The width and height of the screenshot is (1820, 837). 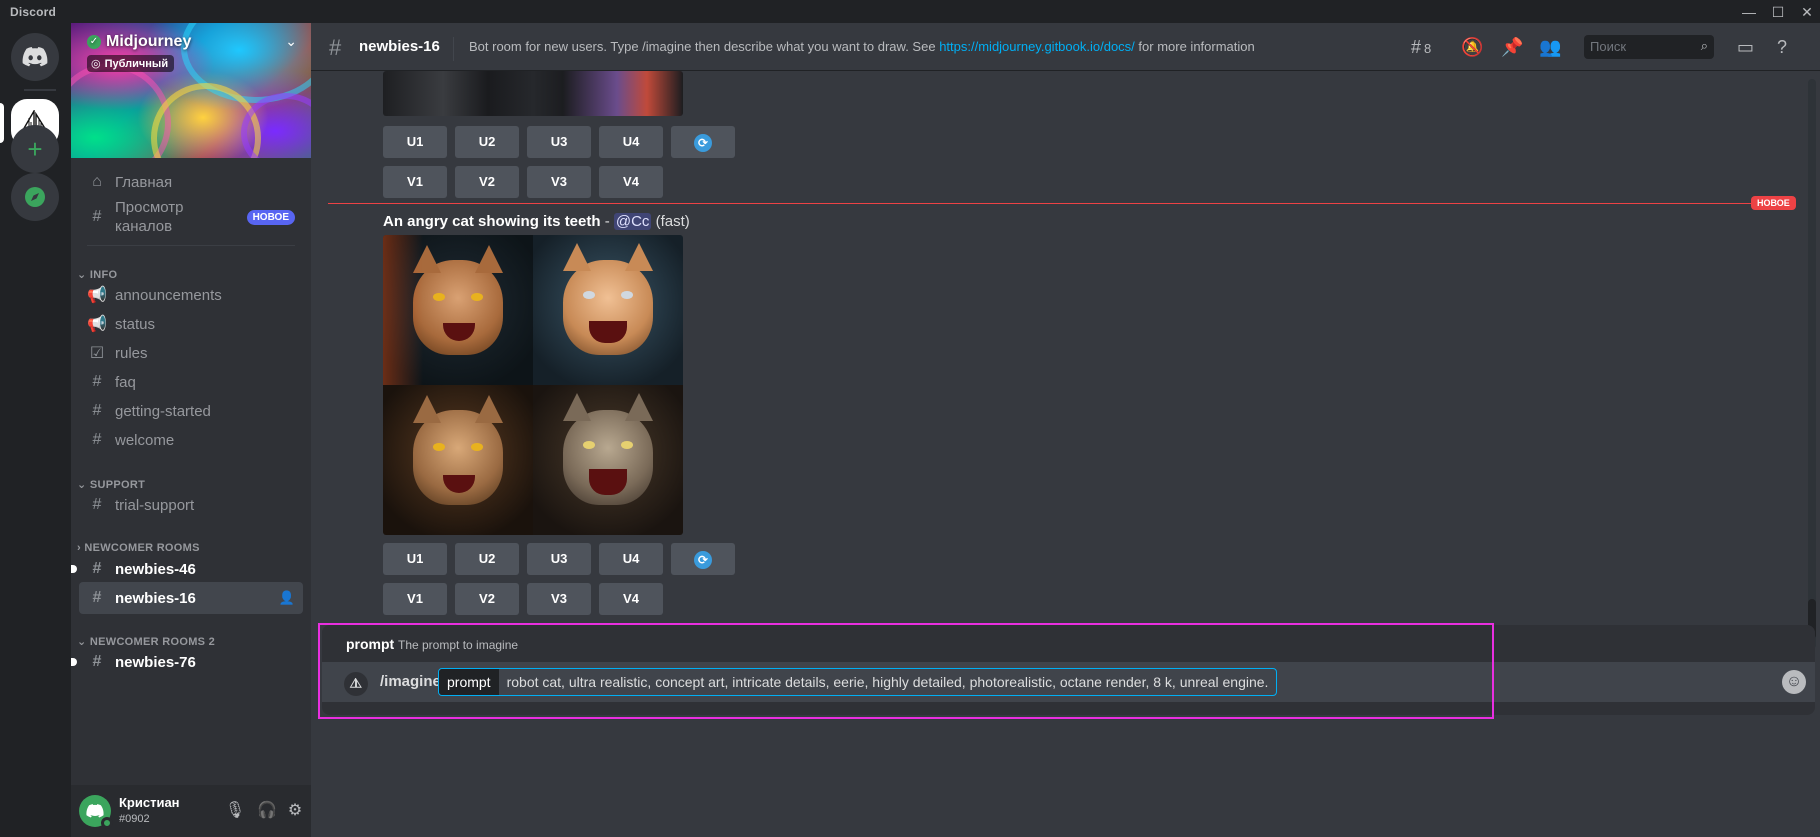 I want to click on server-name-button: ✓ Midjourney, so click(x=139, y=42).